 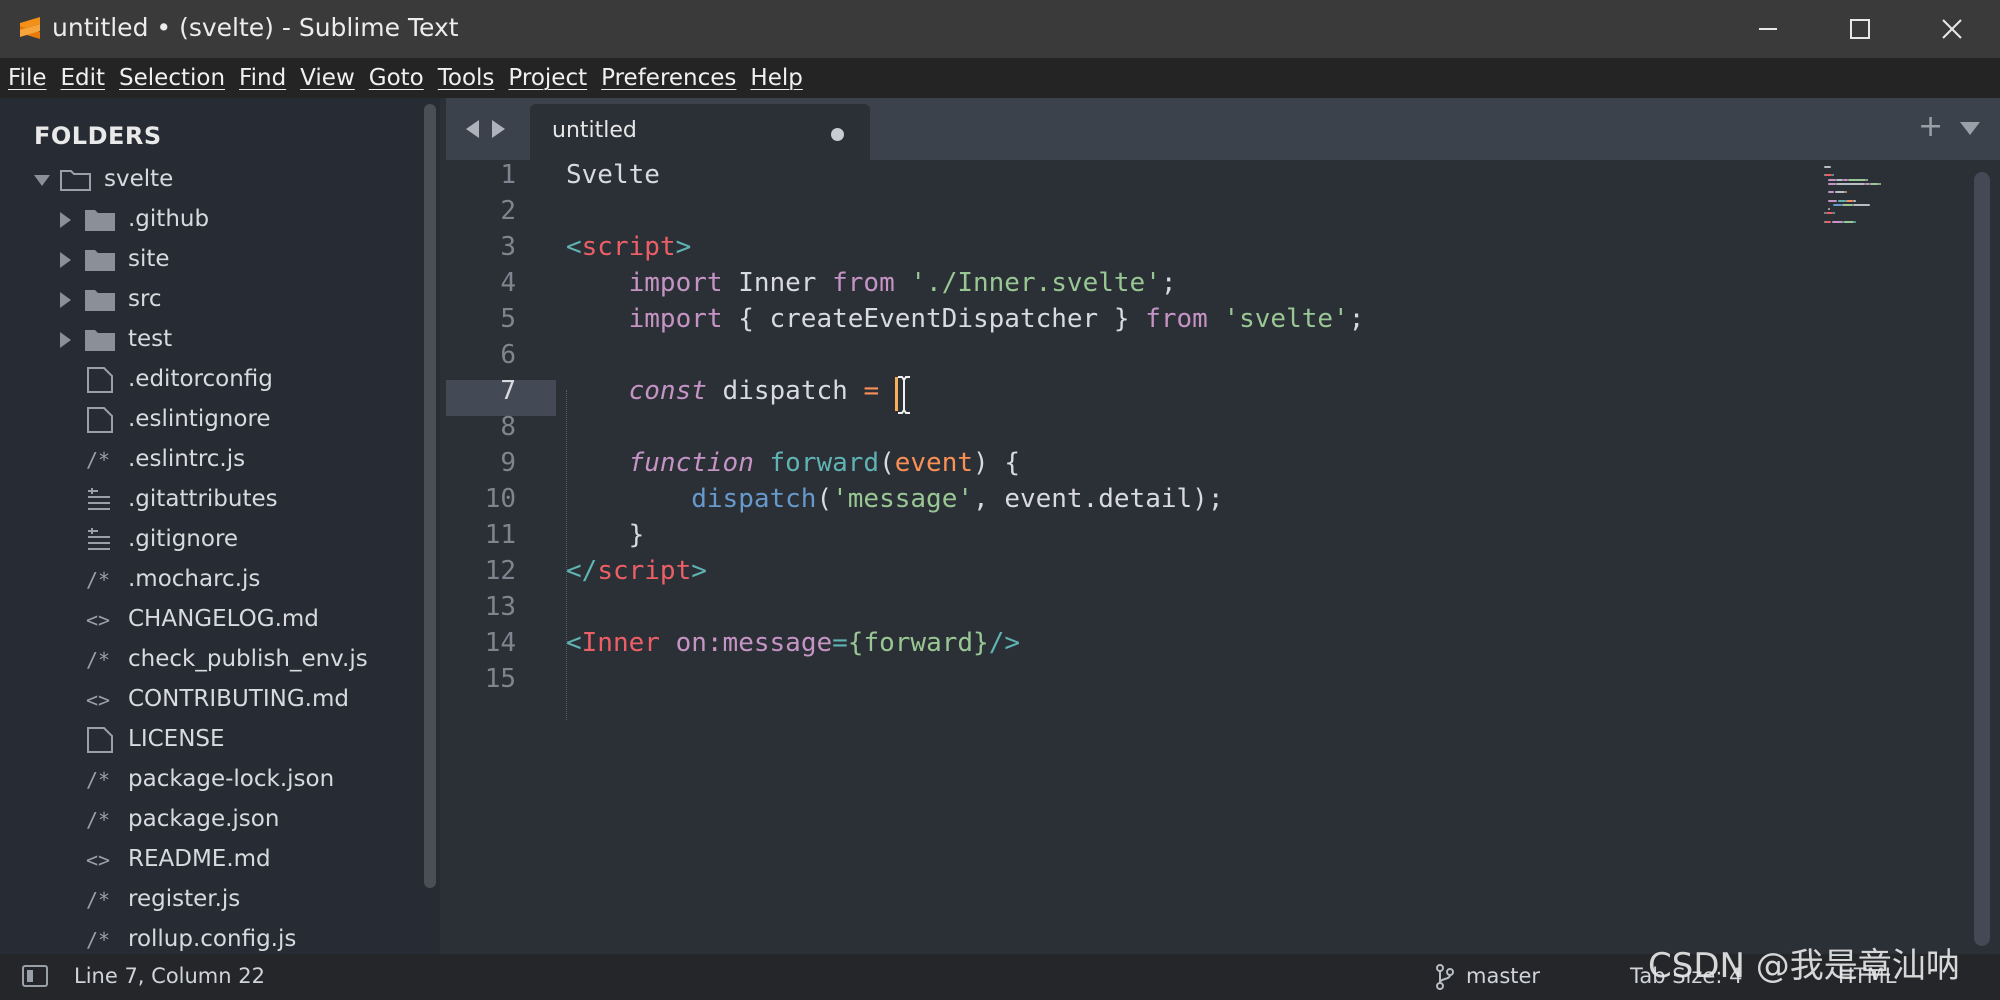 What do you see at coordinates (700, 132) in the screenshot?
I see `tab-untitled: untitled` at bounding box center [700, 132].